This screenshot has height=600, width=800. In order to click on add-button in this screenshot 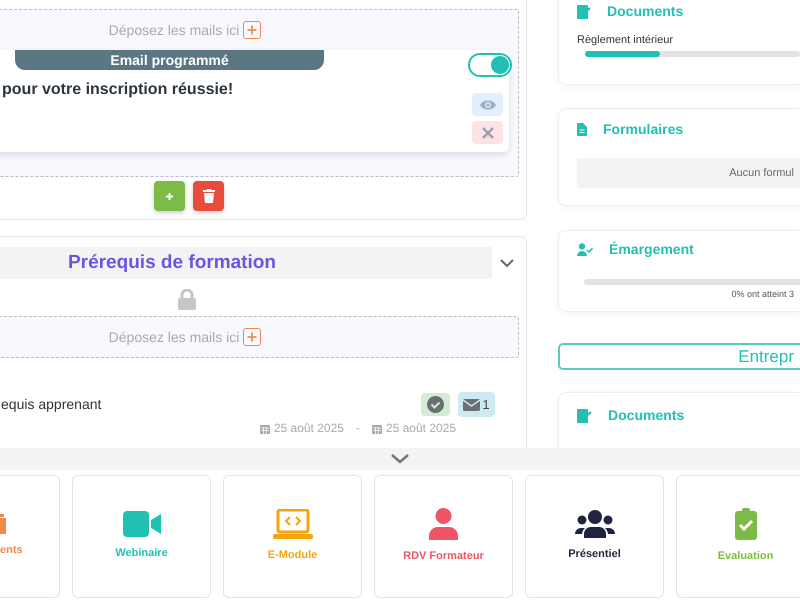, I will do `click(169, 196)`.